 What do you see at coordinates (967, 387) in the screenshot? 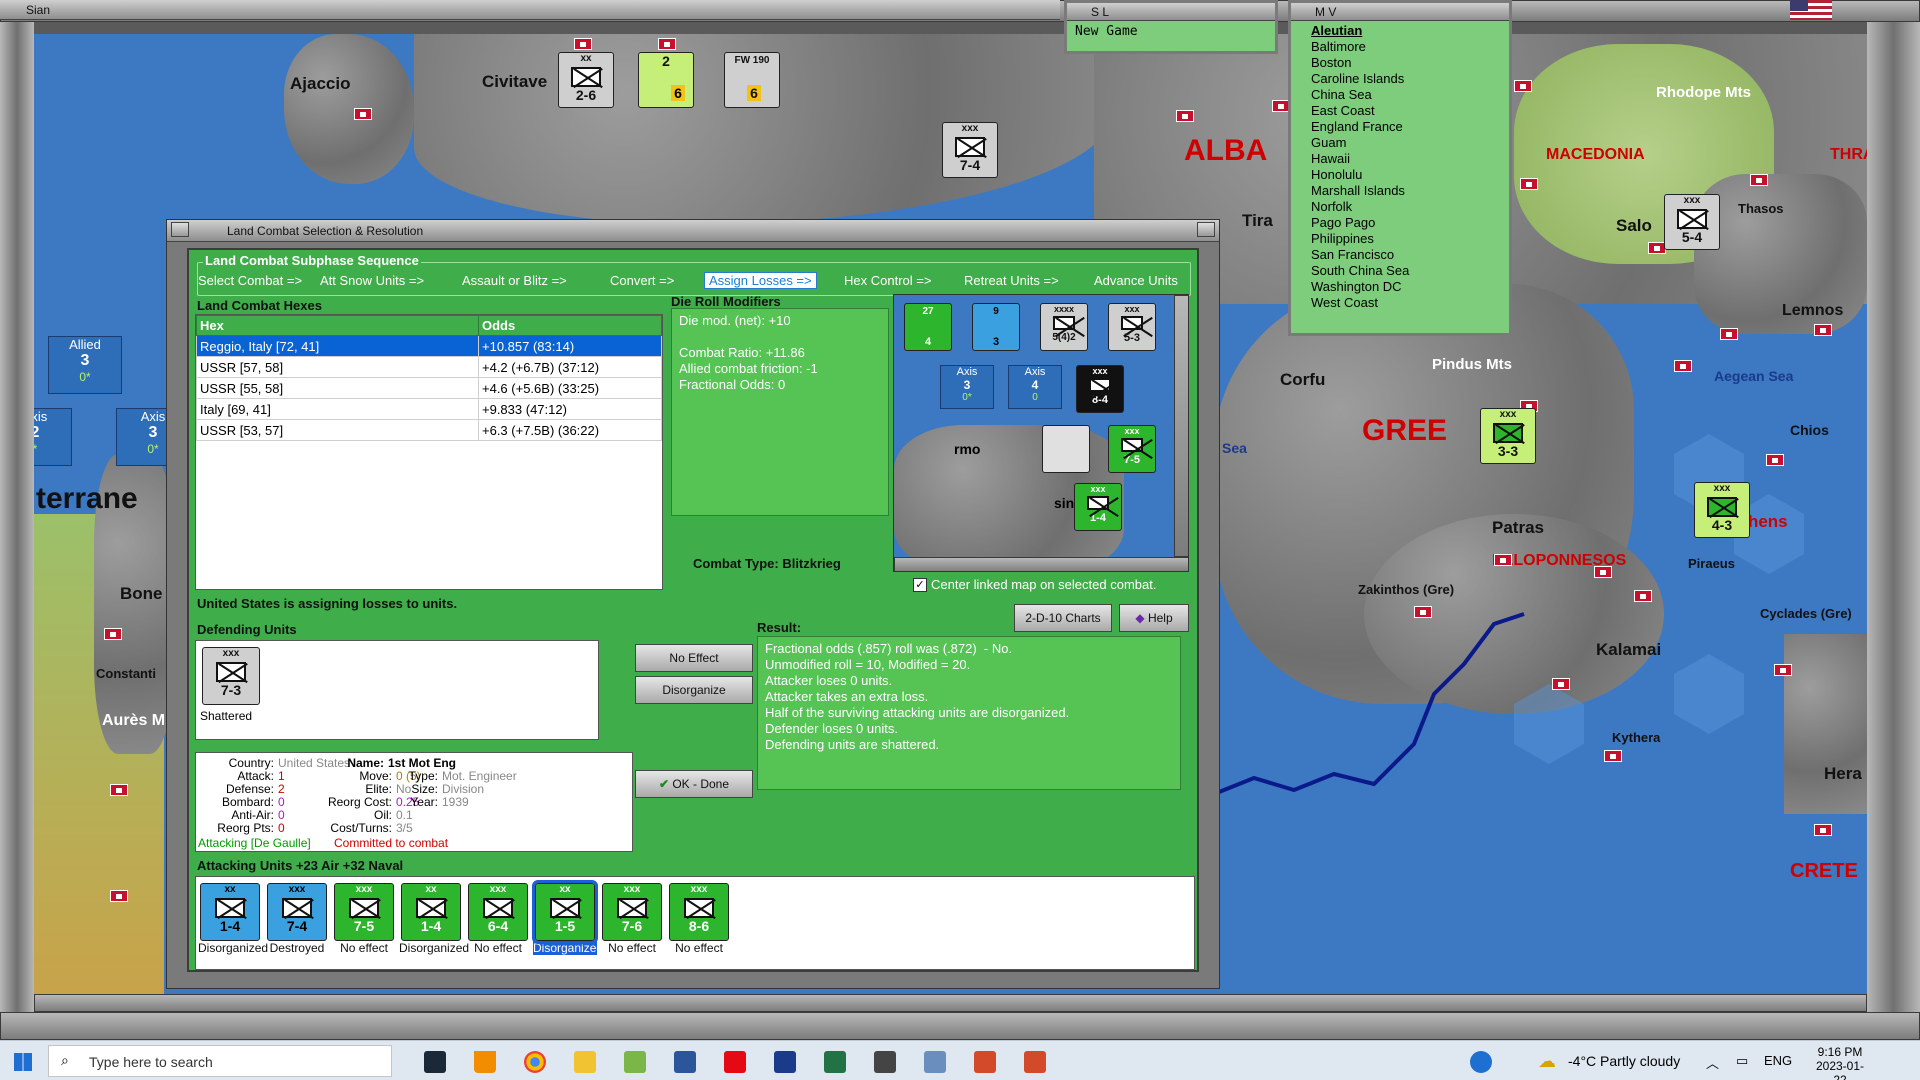
I see `mini-axis-box: Axis 3 0*` at bounding box center [967, 387].